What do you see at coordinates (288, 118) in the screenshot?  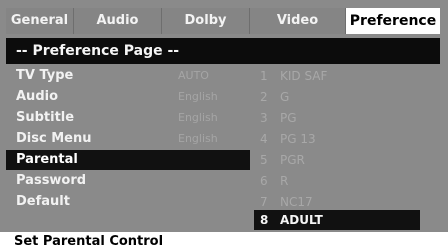 I see `option-label: PG` at bounding box center [288, 118].